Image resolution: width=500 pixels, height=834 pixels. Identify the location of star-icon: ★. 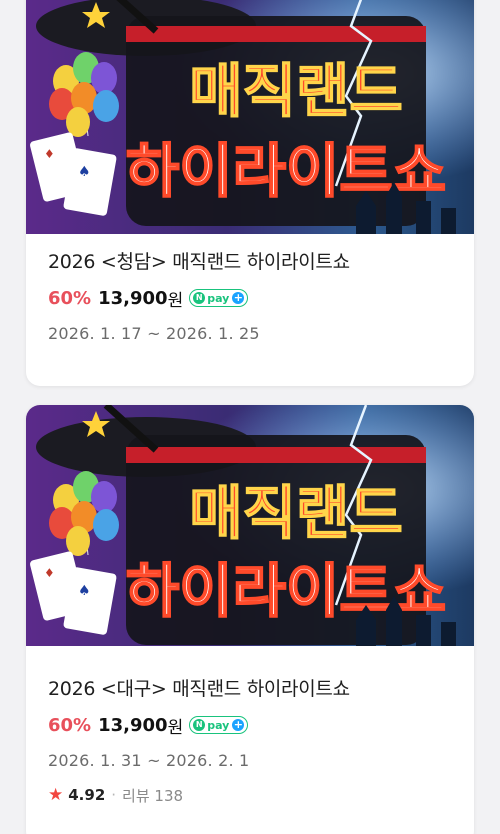
(56, 795).